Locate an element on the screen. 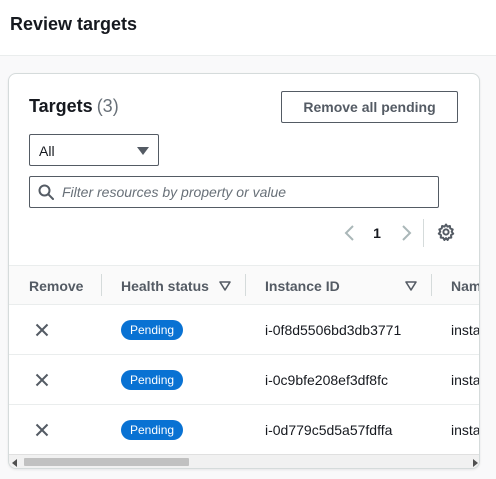 The height and width of the screenshot is (479, 496). chevron-left-icon is located at coordinates (350, 233).